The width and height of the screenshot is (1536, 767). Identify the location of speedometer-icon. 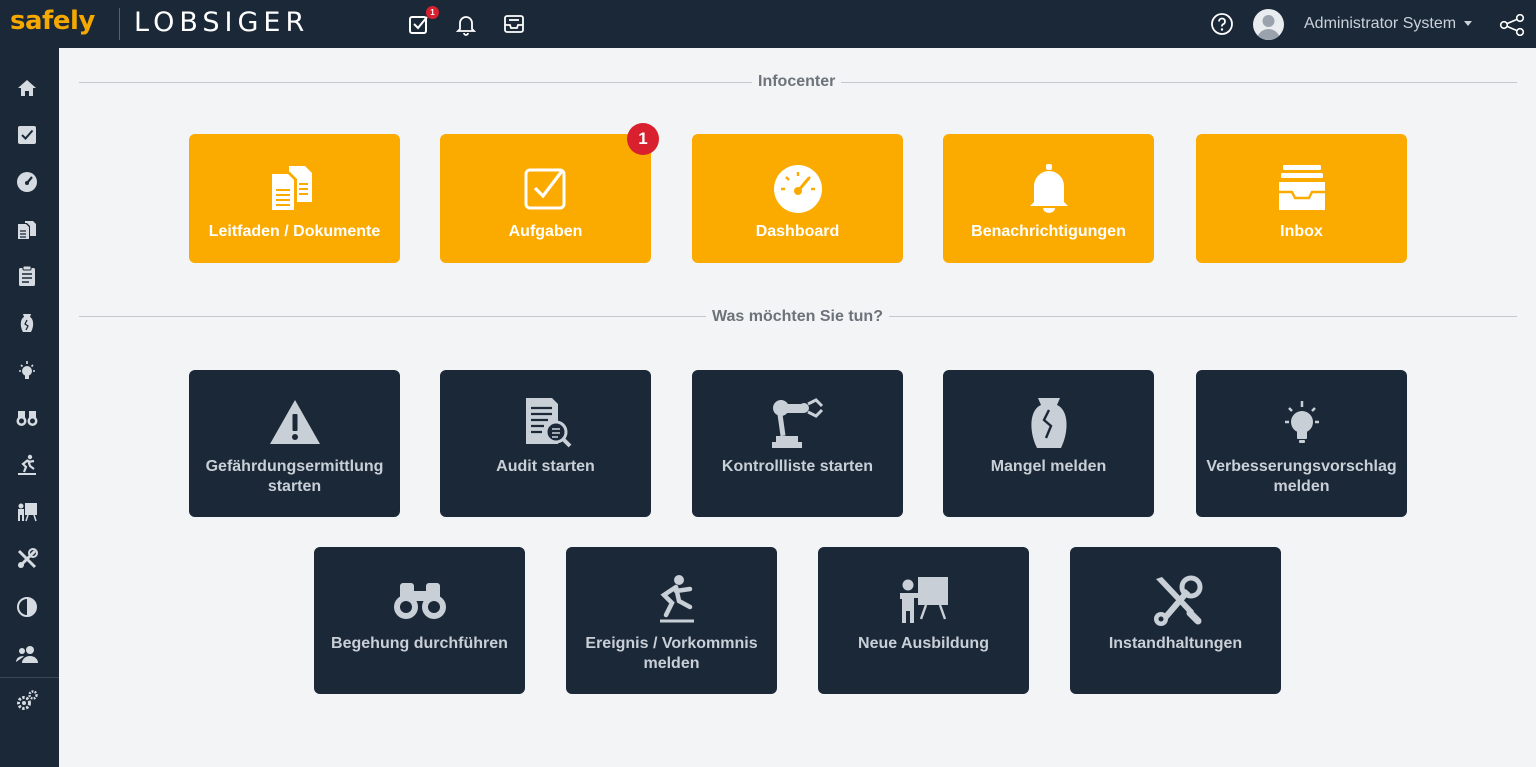
(797, 189).